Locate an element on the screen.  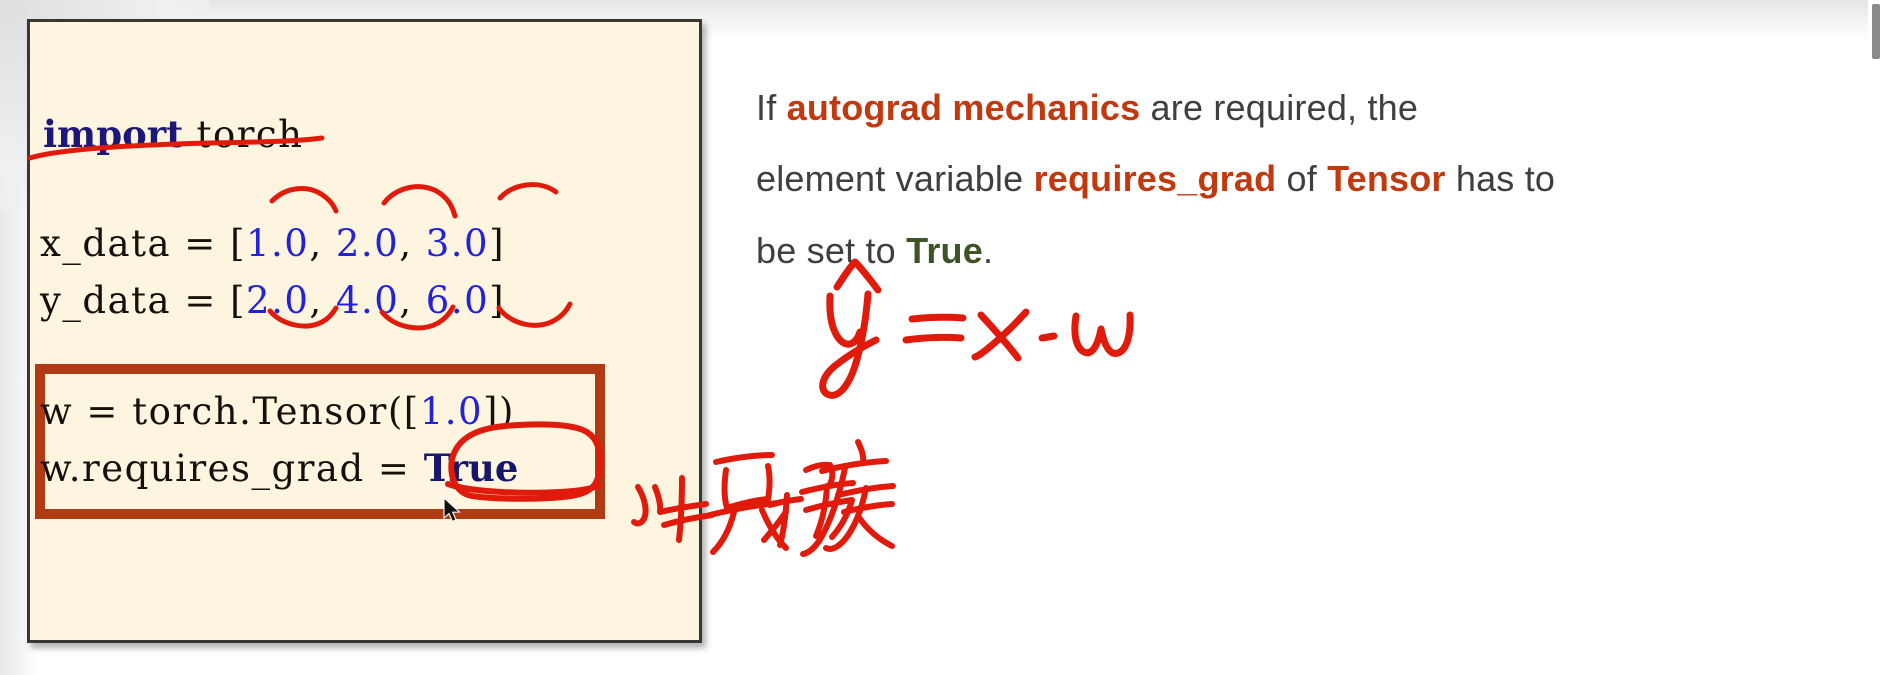
code-x-data-prefix: x_data = [ is located at coordinates (143, 243).